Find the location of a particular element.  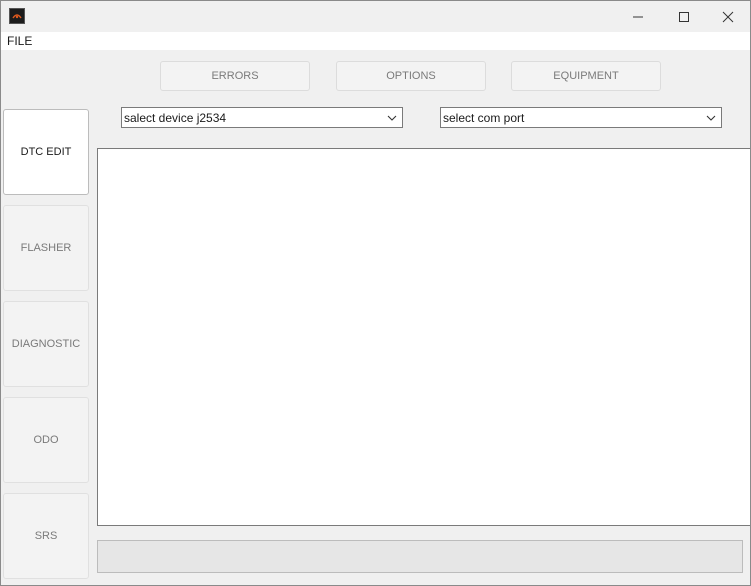

maximize-icon is located at coordinates (684, 16).